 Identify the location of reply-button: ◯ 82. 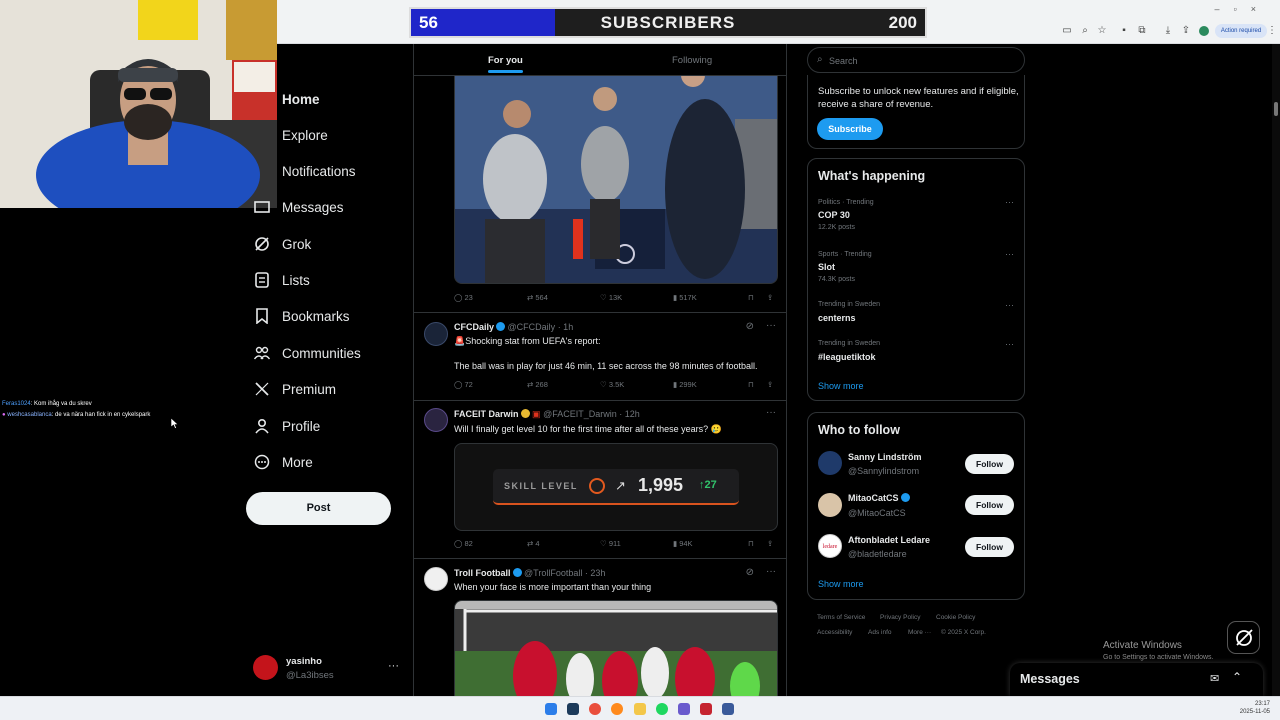
(463, 543).